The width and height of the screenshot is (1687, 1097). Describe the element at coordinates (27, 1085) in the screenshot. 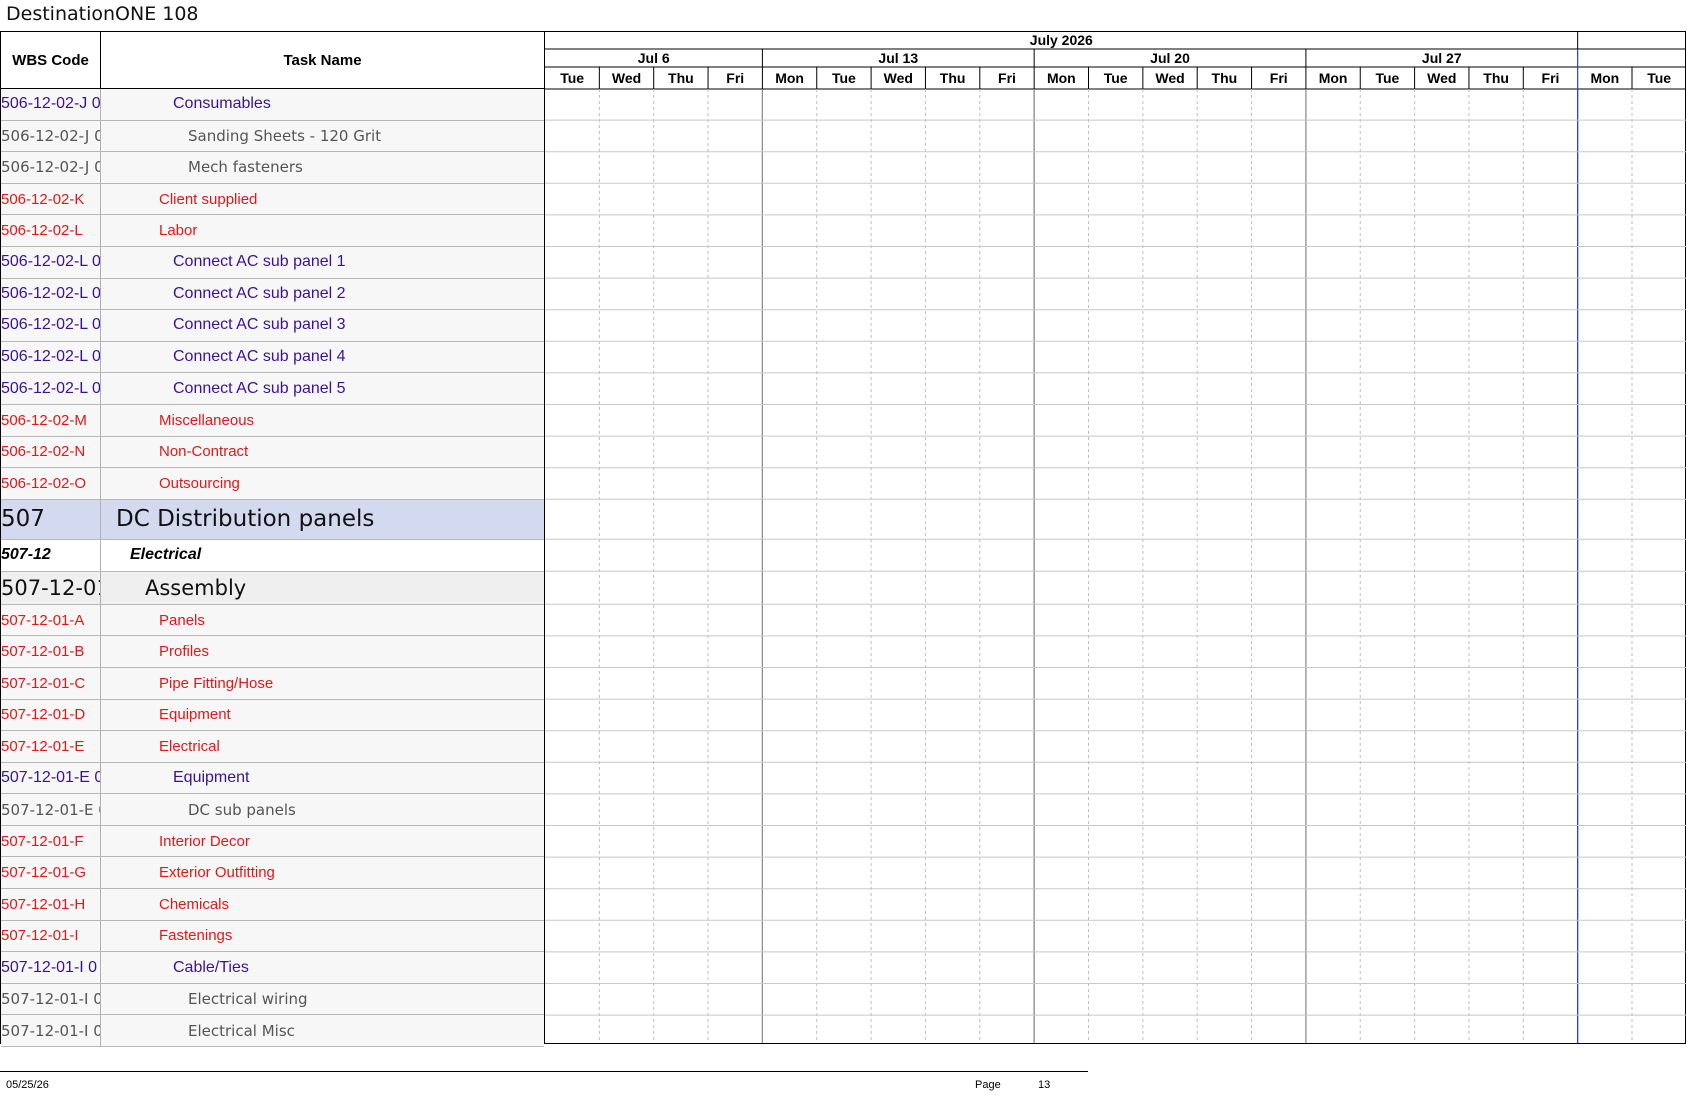

I see `footer-date: 05/25/26` at that location.